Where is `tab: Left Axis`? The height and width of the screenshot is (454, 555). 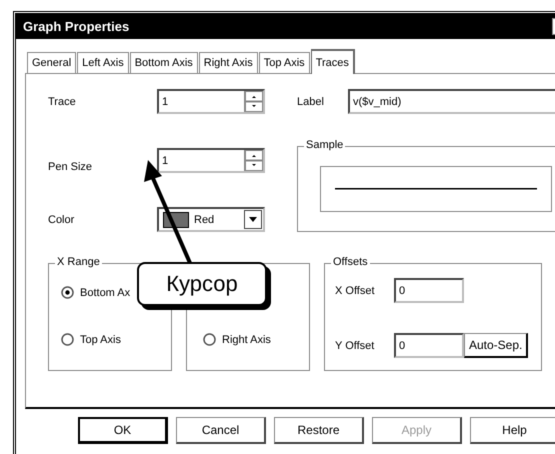 tab: Left Axis is located at coordinates (103, 62).